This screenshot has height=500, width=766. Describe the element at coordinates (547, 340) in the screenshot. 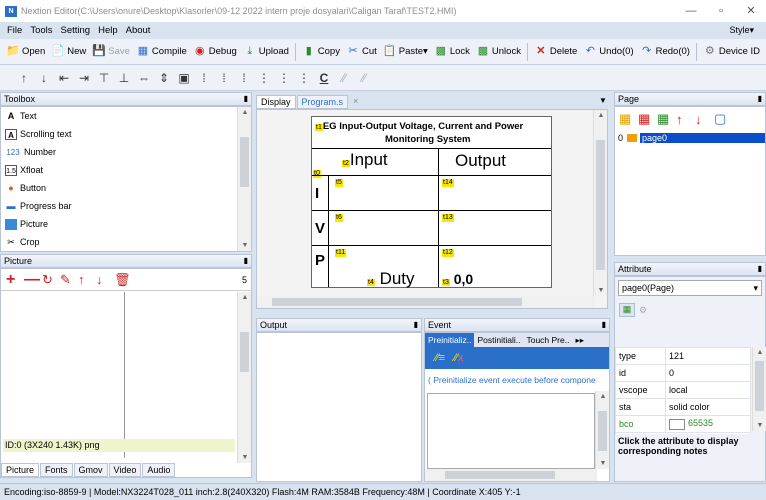

I see `tab-touch-press: Touch Pre..` at that location.